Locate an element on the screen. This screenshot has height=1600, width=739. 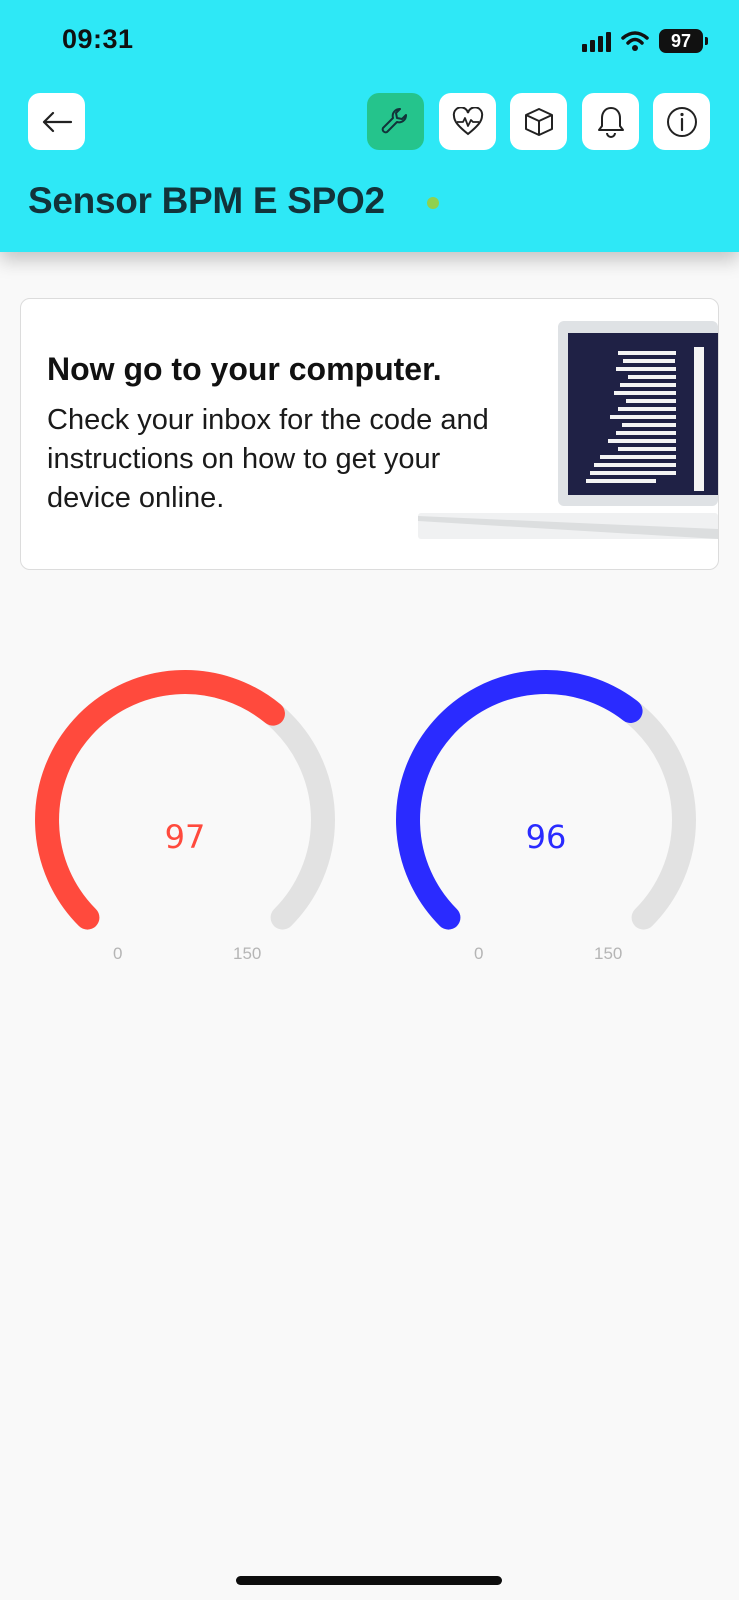
info-button is located at coordinates (681, 121).